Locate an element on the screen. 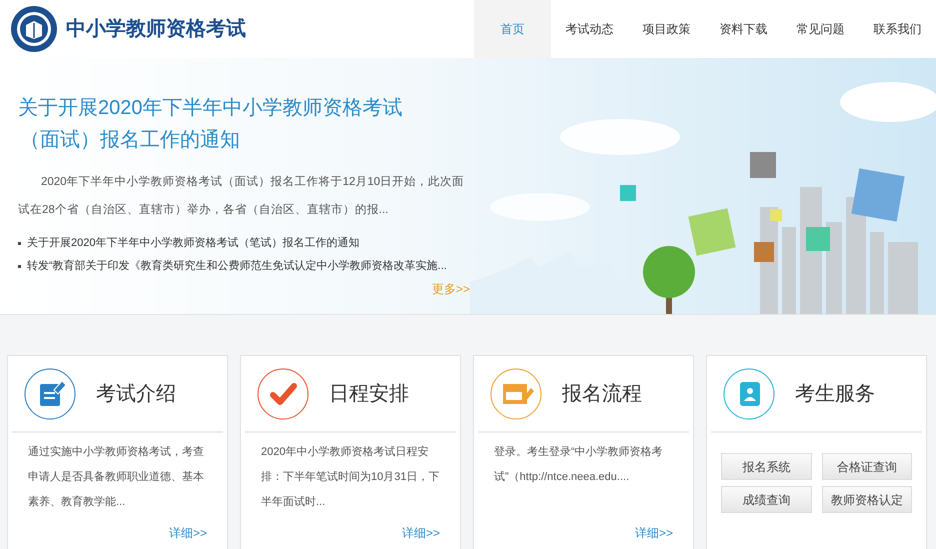 The width and height of the screenshot is (936, 549). service-button: 成绩查询 is located at coordinates (766, 499).